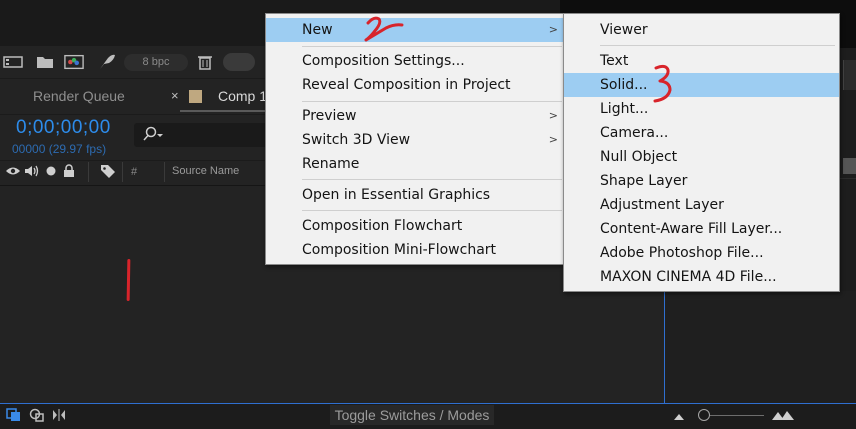  I want to click on annotation-step-3: 3, so click(663, 86).